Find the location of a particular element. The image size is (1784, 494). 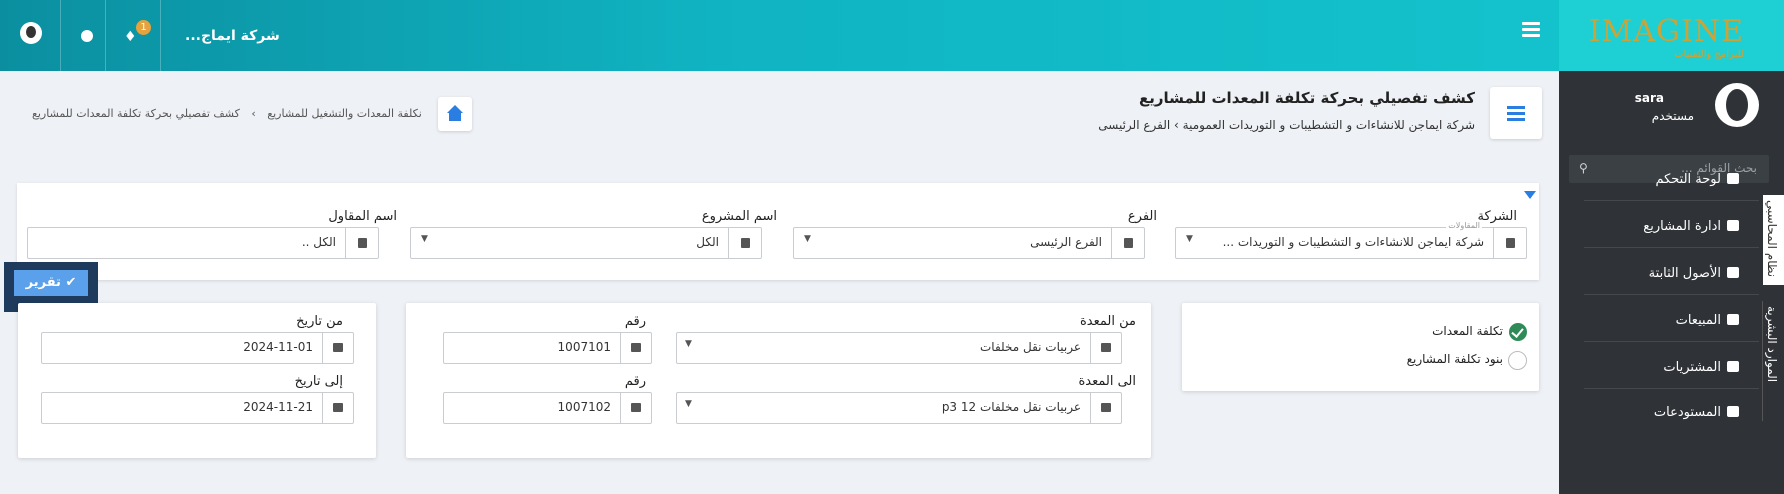

from-equipment-select: عربيات نقل مخلفات ▼ is located at coordinates (899, 348).